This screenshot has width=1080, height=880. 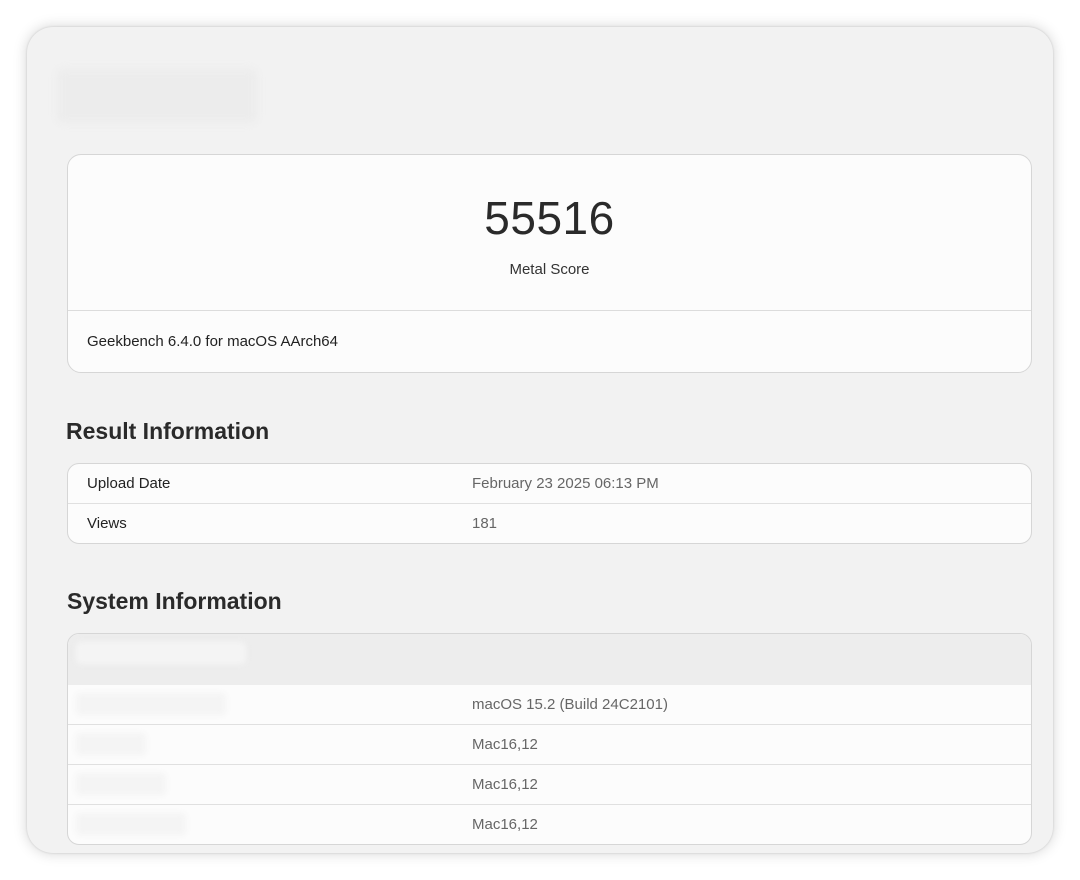 I want to click on system-table-header-blurred, so click(x=549, y=659).